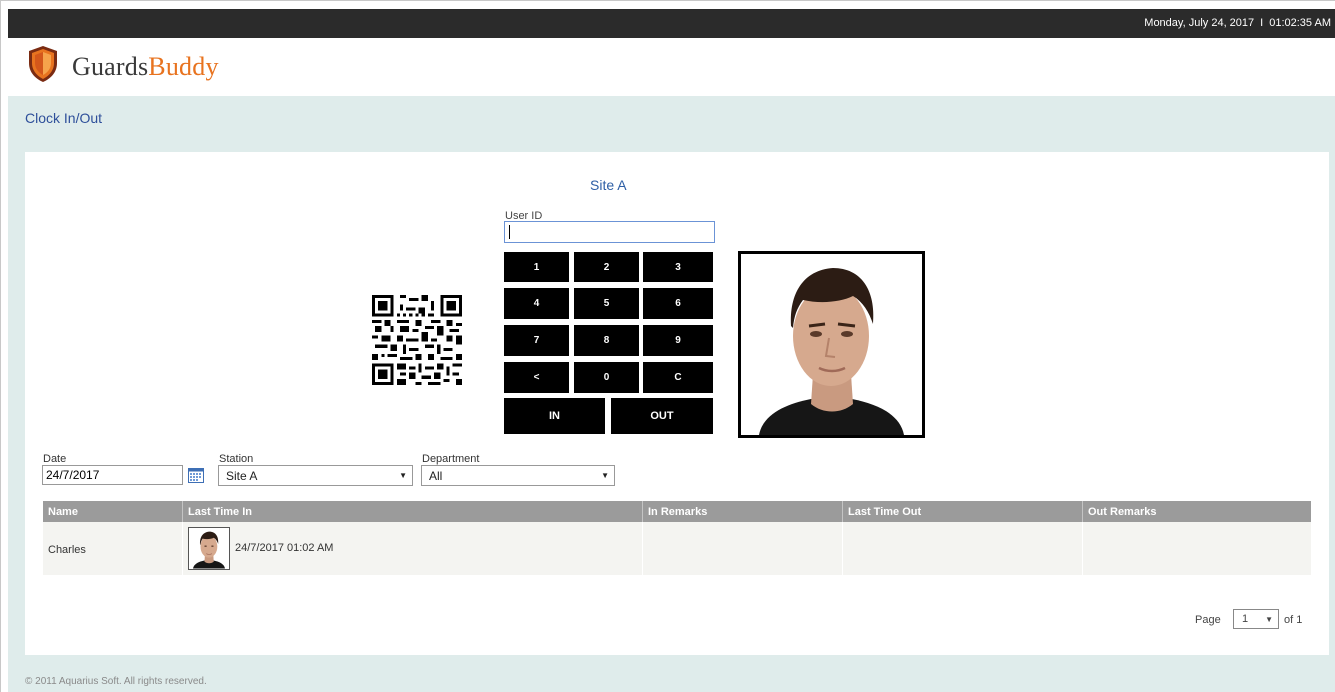 This screenshot has width=1335, height=692. What do you see at coordinates (554, 416) in the screenshot?
I see `clock-in-button: IN` at bounding box center [554, 416].